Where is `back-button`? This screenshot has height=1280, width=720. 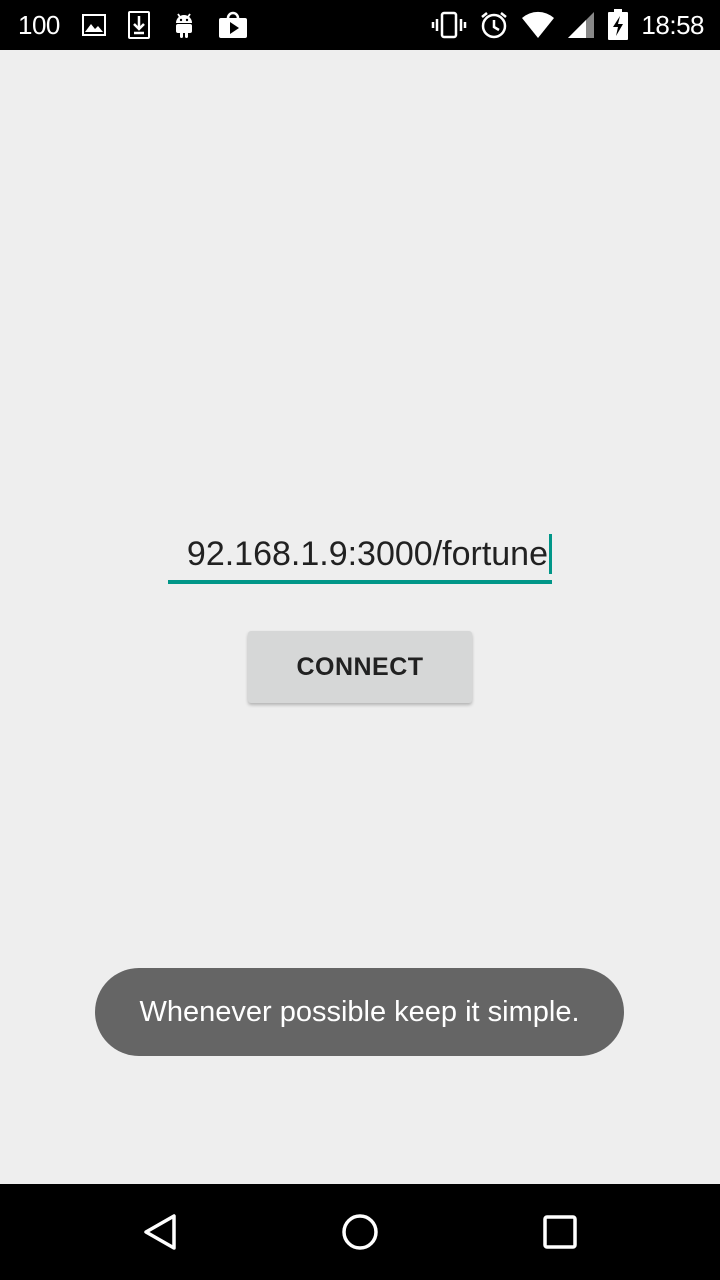
back-button is located at coordinates (160, 1232).